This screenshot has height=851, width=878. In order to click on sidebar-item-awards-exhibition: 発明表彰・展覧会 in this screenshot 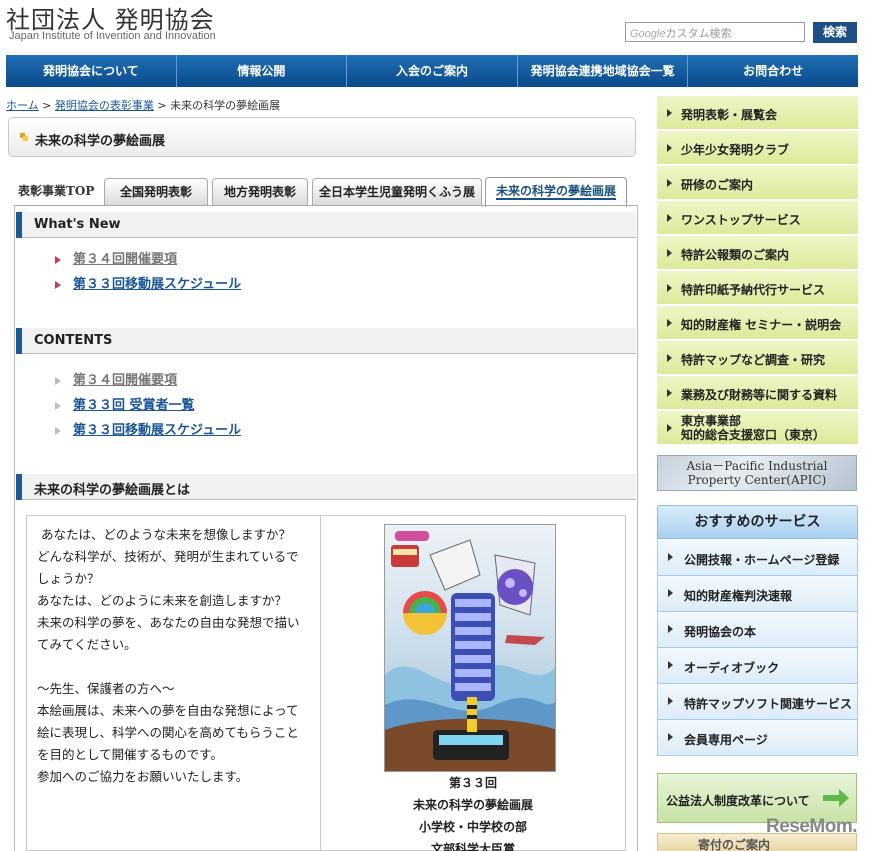, I will do `click(757, 113)`.